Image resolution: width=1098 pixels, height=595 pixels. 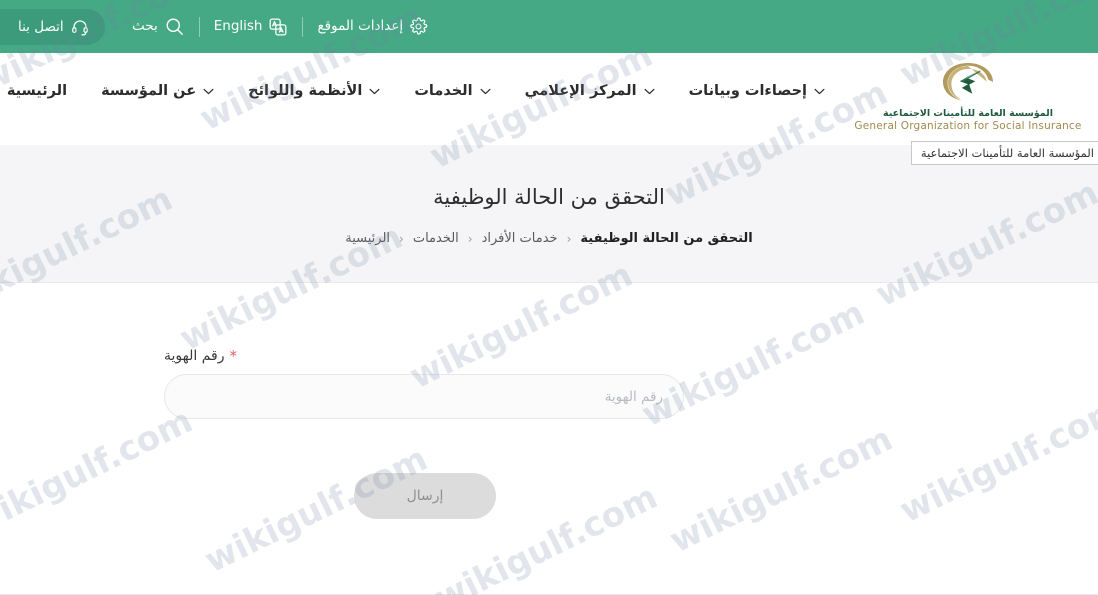 I want to click on top-utility-group: إعدادات الموقع English بحث, so click(x=280, y=26).